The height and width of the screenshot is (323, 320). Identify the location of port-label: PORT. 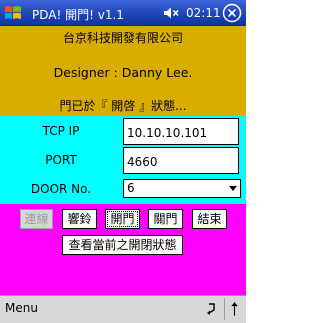
(61, 160).